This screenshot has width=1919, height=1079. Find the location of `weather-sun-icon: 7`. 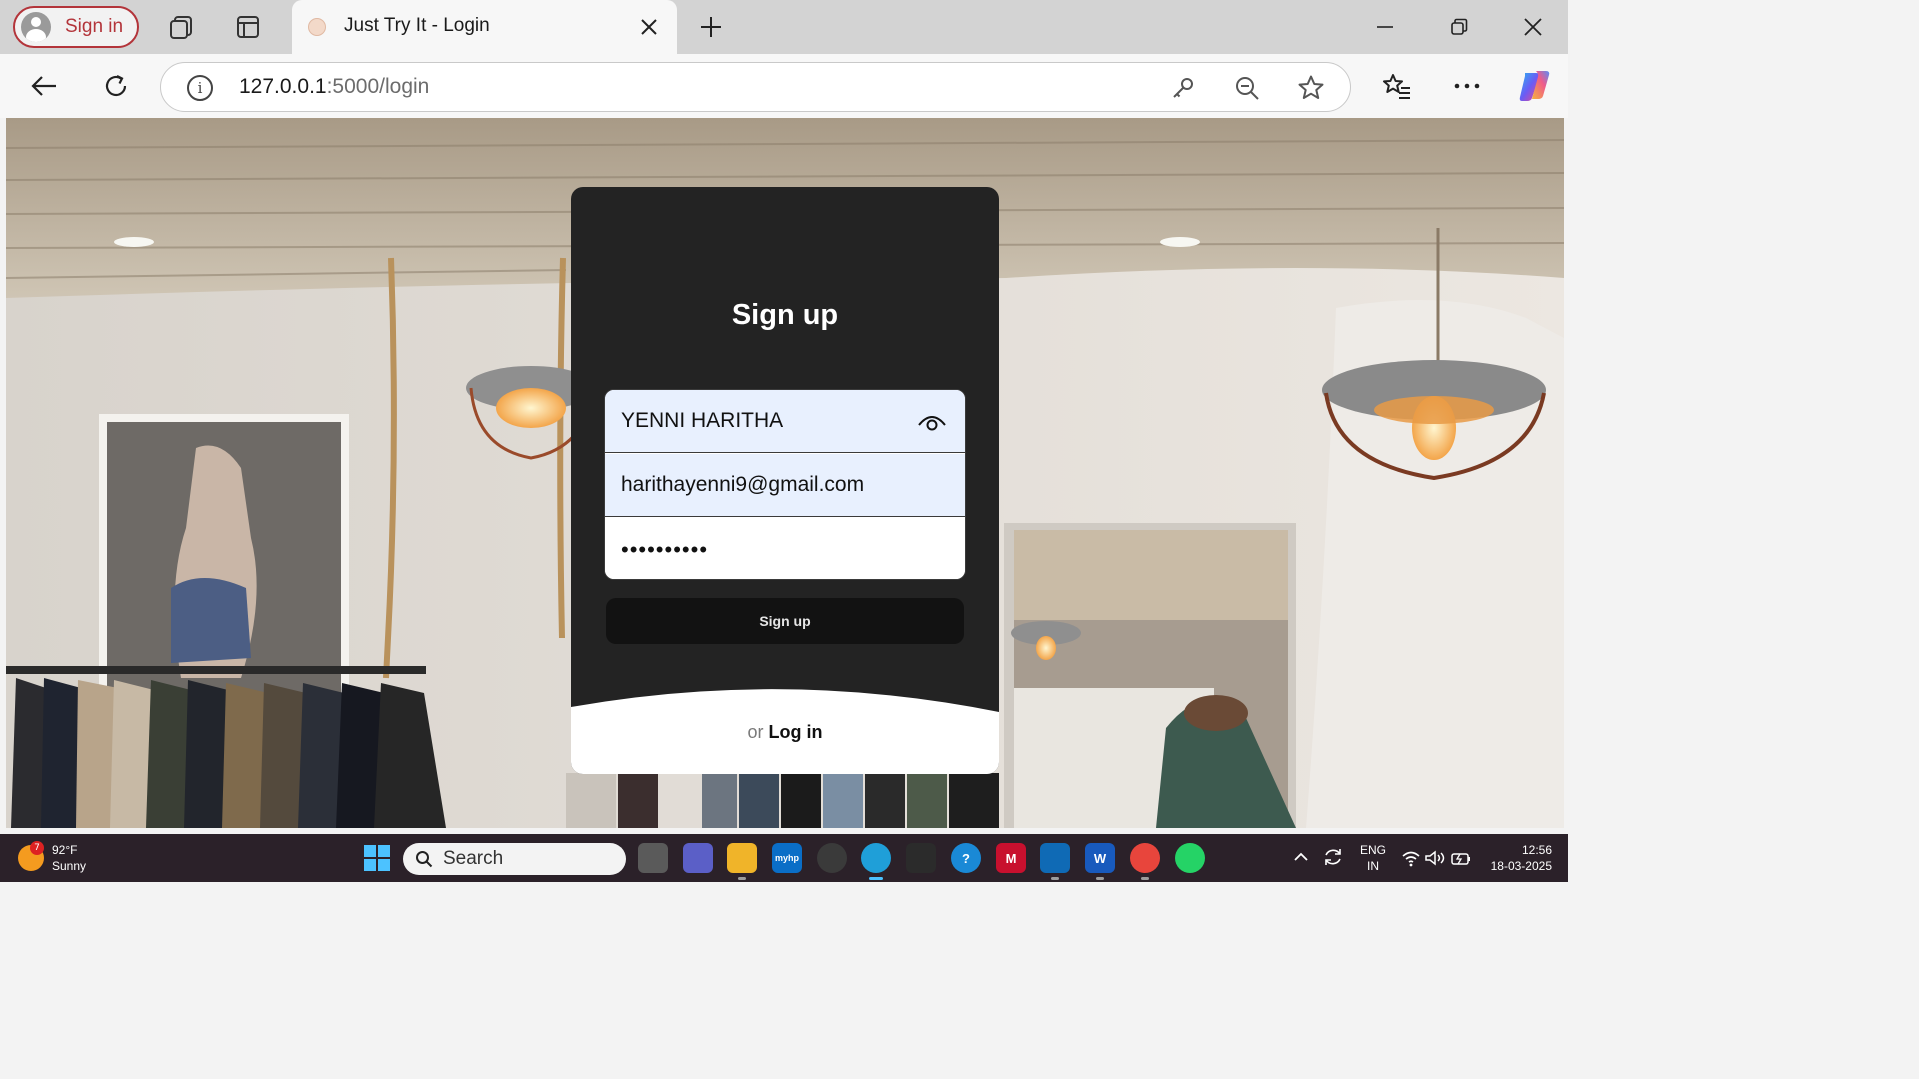

weather-sun-icon: 7 is located at coordinates (31, 856).